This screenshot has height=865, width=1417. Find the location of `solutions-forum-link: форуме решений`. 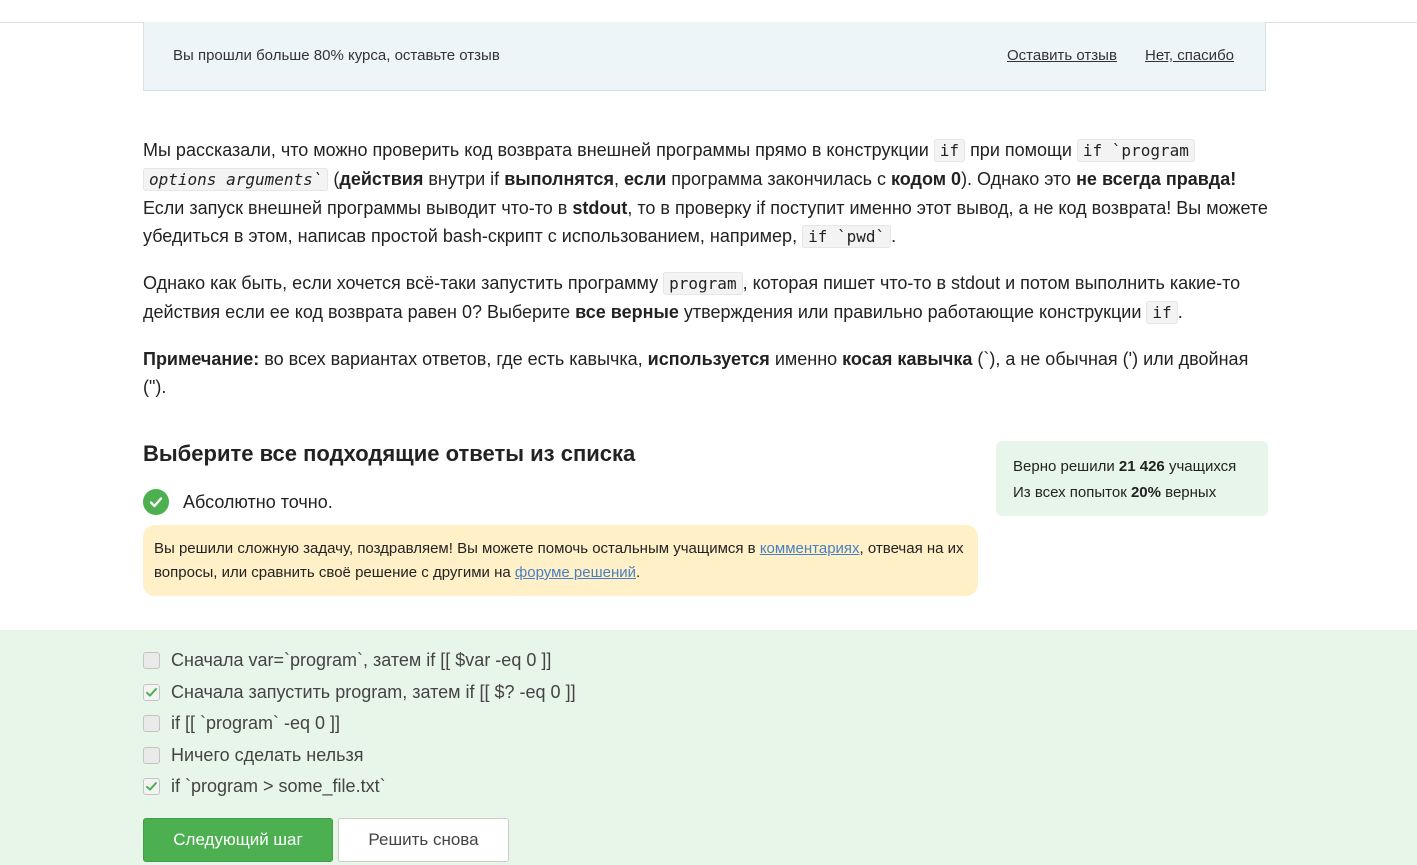

solutions-forum-link: форуме решений is located at coordinates (575, 572).